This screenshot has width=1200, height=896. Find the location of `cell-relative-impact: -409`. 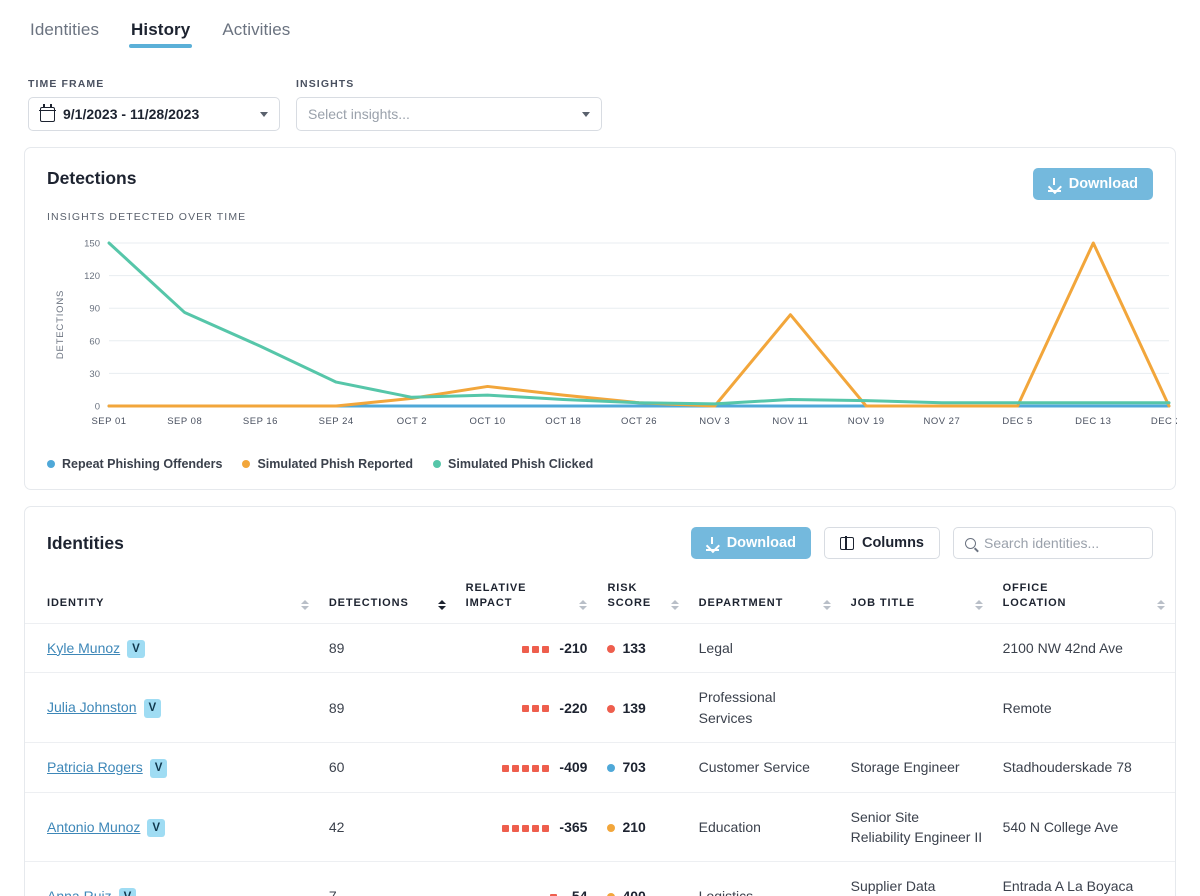

cell-relative-impact: -409 is located at coordinates (526, 767).